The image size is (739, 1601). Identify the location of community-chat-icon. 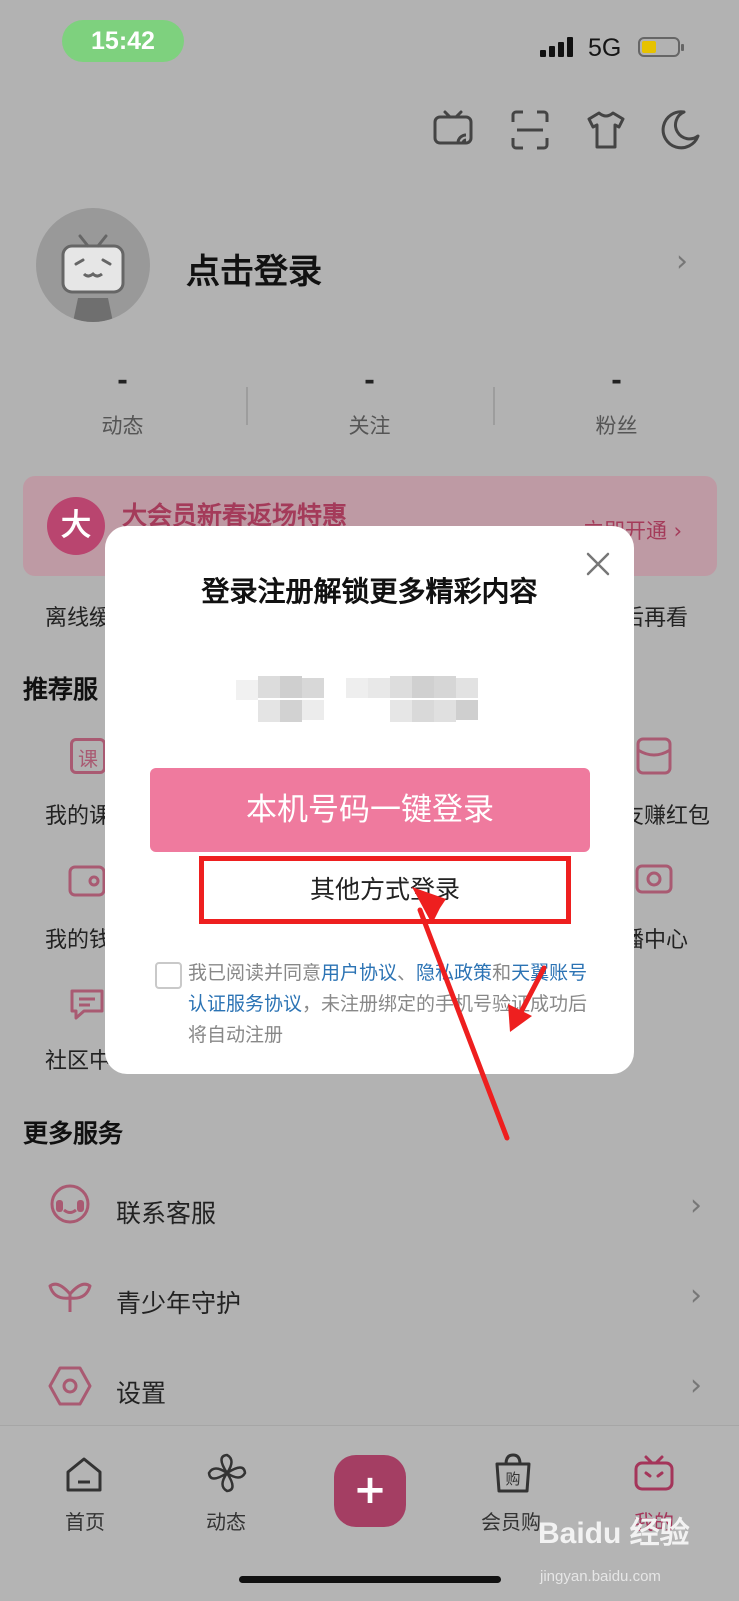
(87, 1004).